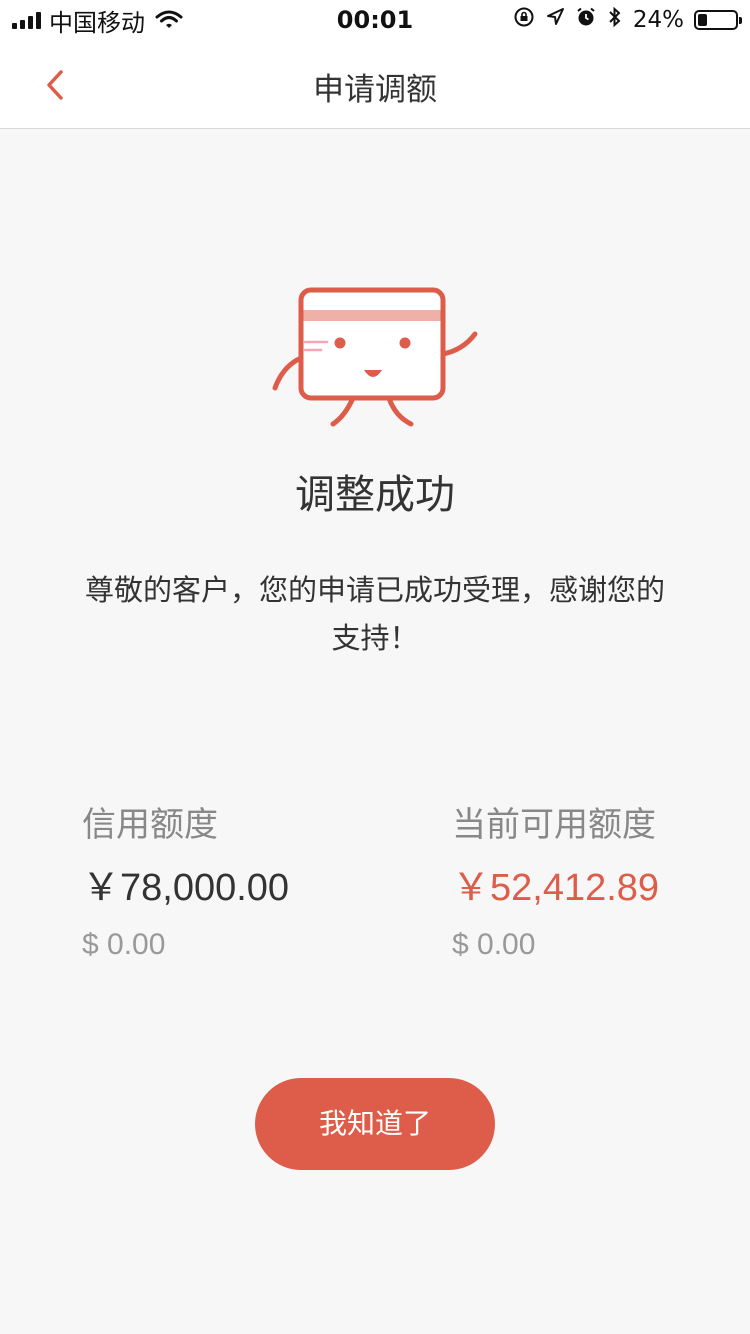 The height and width of the screenshot is (1334, 750). What do you see at coordinates (150, 825) in the screenshot?
I see `credit-limit-label: 信用额度` at bounding box center [150, 825].